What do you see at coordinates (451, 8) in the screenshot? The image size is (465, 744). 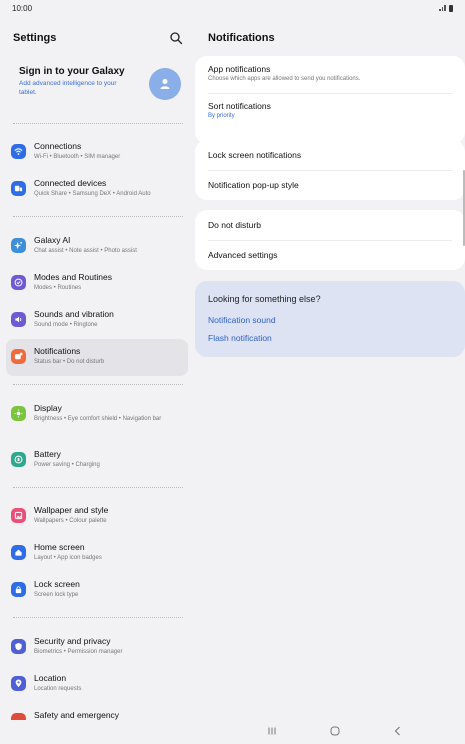 I see `battery-status-icon` at bounding box center [451, 8].